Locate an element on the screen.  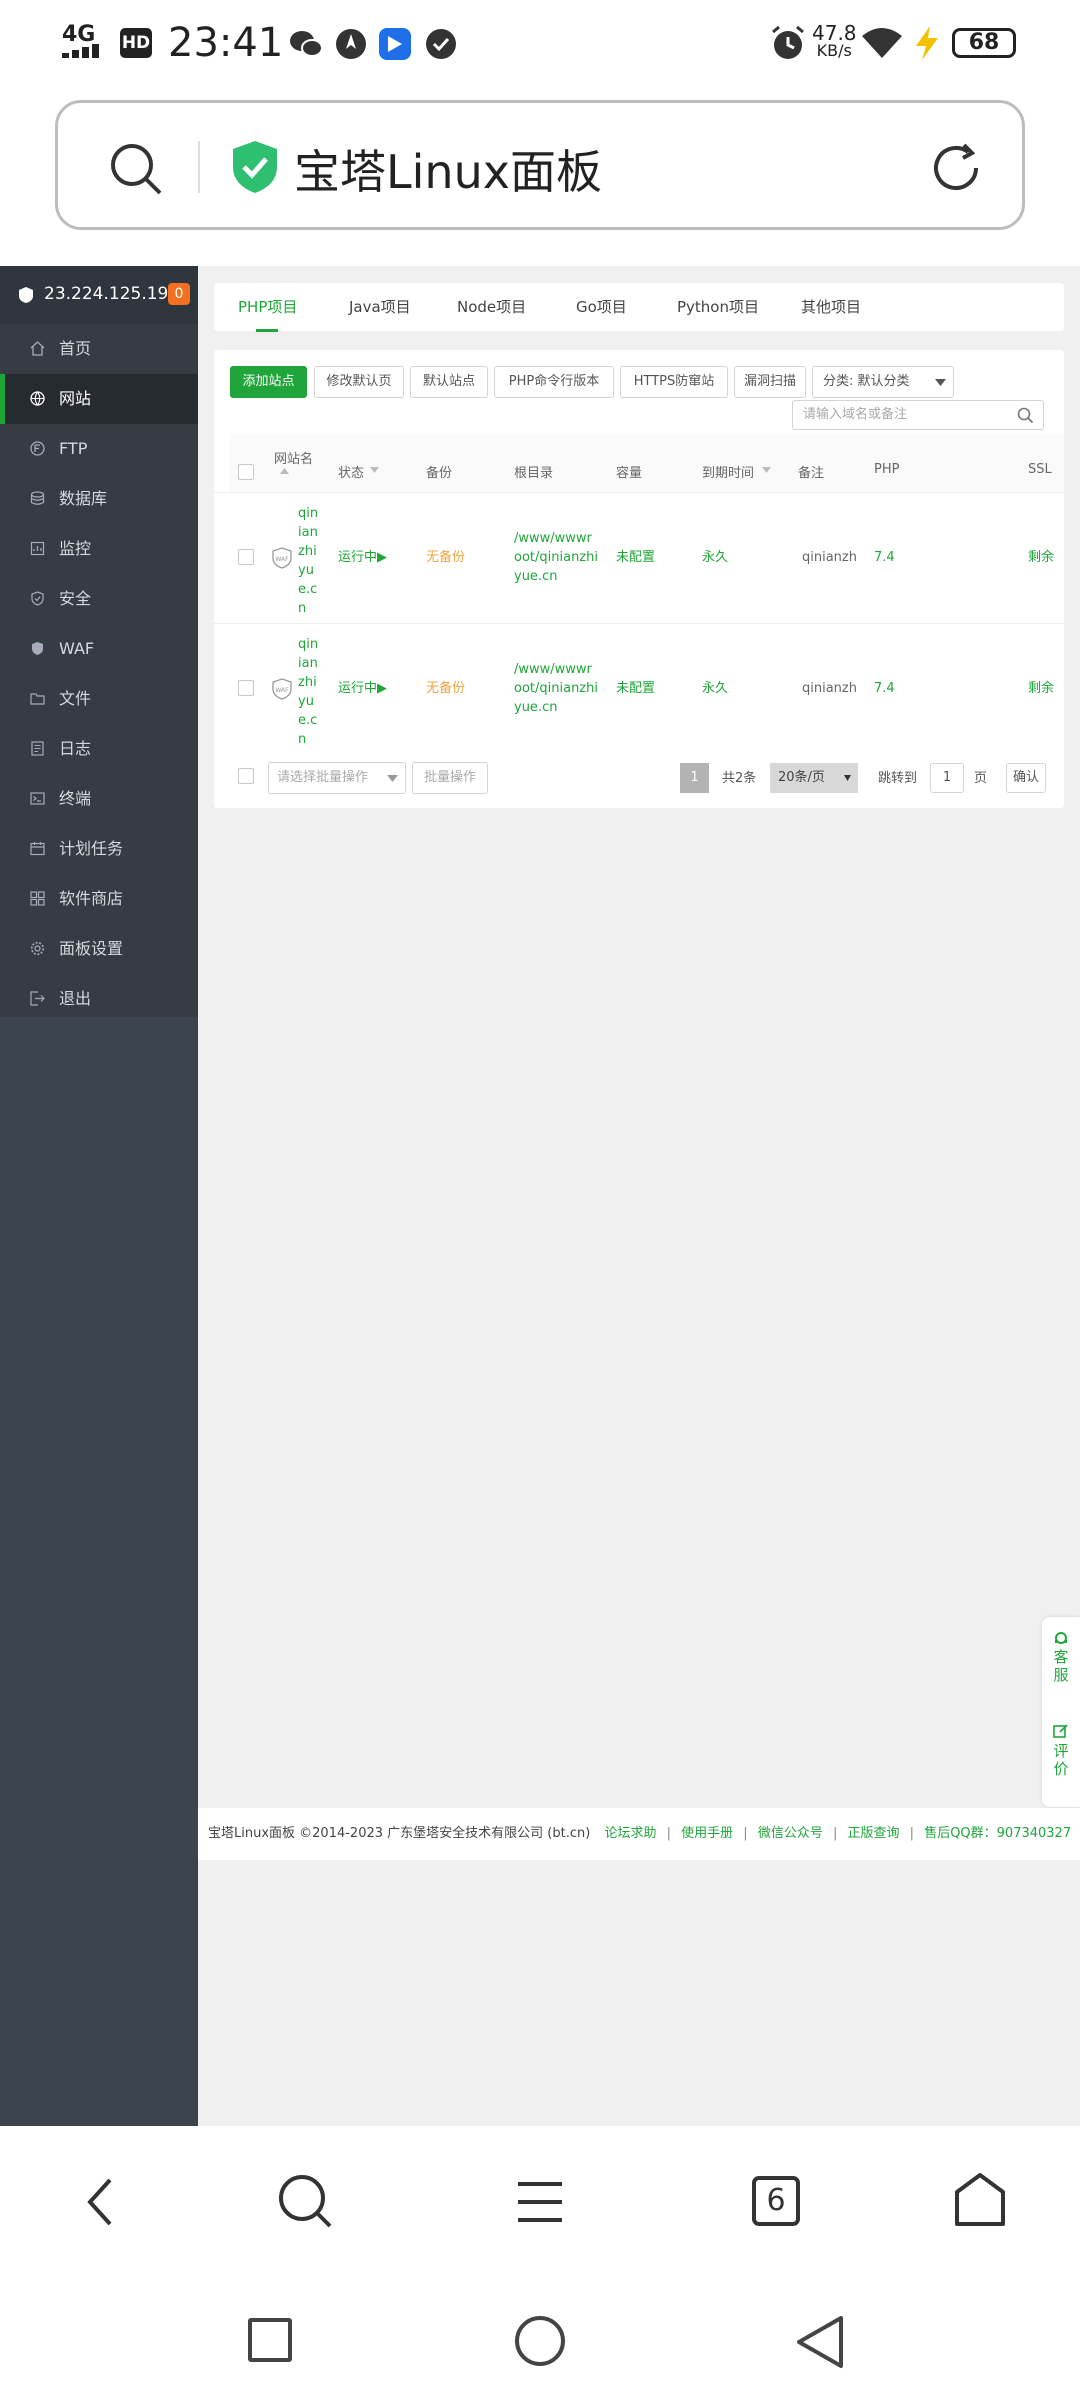
tab-other-projects: 其他项目 is located at coordinates (831, 307).